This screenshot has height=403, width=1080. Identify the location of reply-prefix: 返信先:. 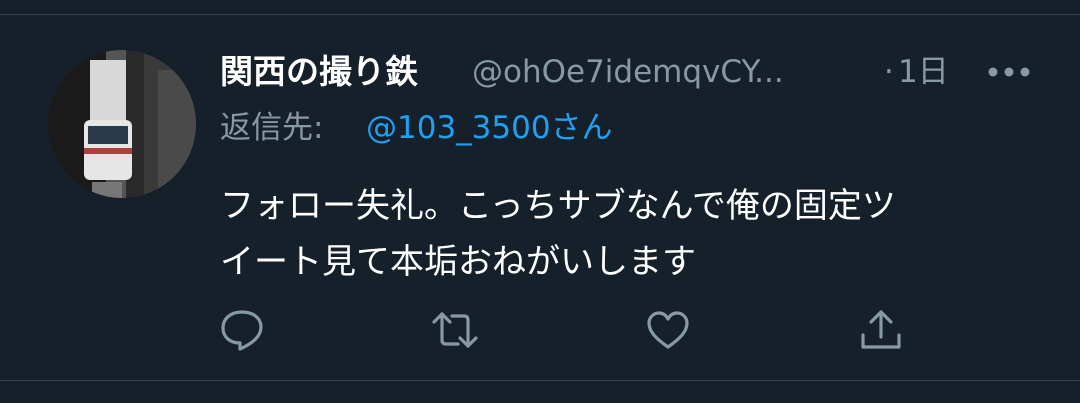
(272, 128).